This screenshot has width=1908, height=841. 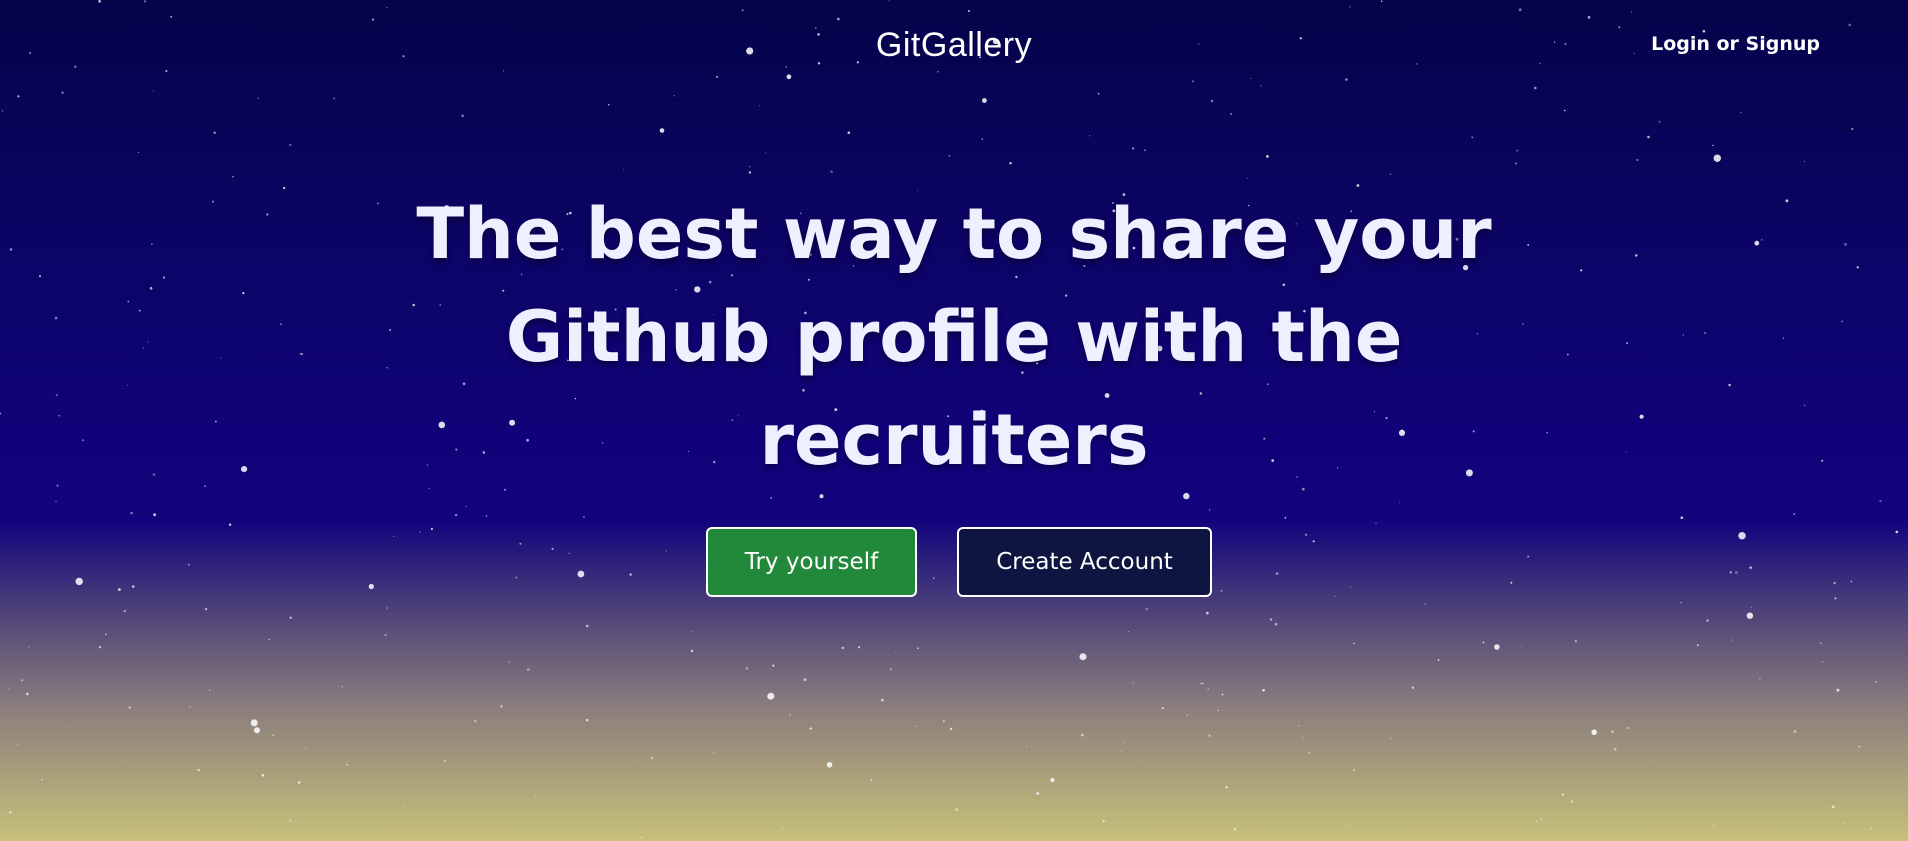 What do you see at coordinates (954, 337) in the screenshot?
I see `headline-line-2: Github profile with the` at bounding box center [954, 337].